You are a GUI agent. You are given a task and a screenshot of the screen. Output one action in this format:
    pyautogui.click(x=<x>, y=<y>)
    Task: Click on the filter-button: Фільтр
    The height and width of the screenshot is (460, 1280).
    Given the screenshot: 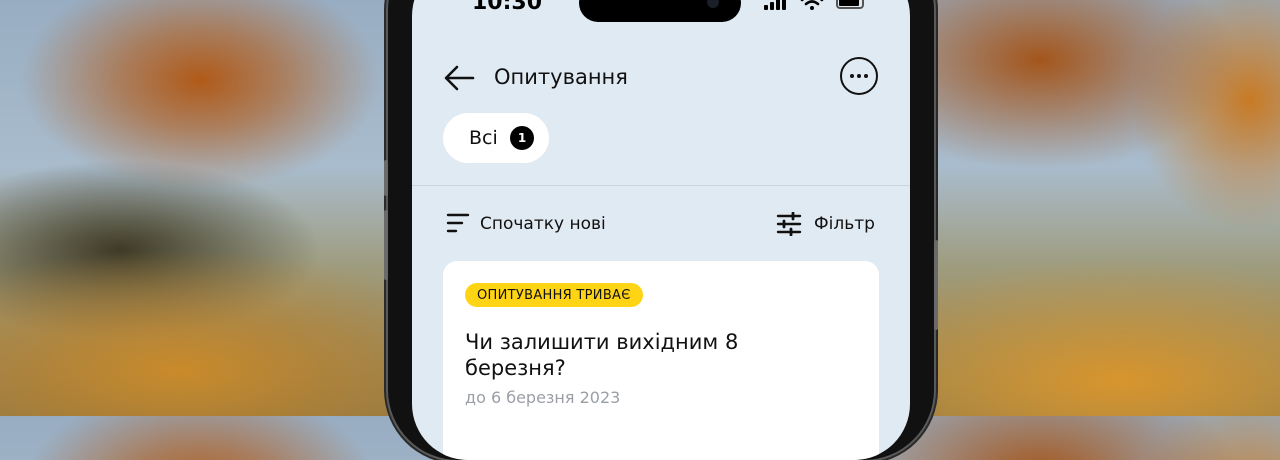 What is the action you would take?
    pyautogui.click(x=831, y=223)
    